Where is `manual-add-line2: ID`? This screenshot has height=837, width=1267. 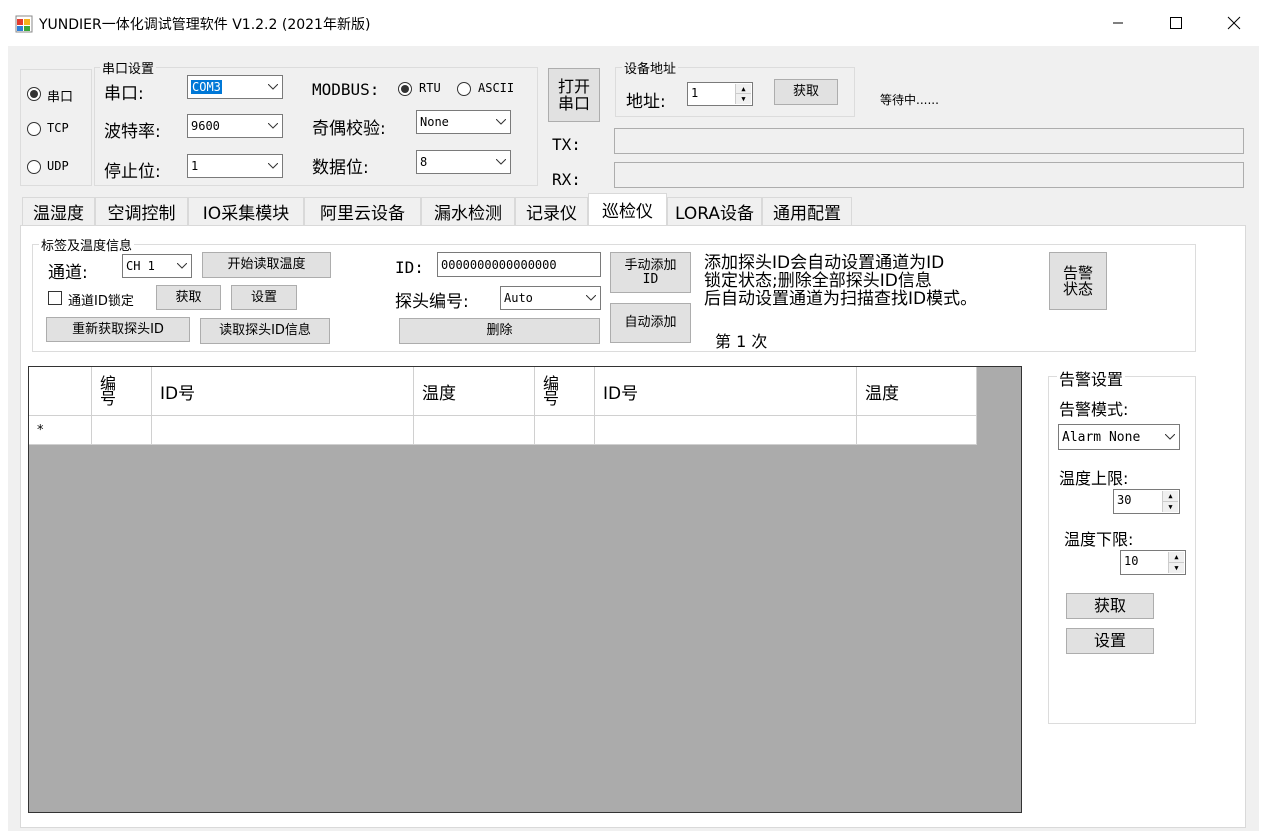
manual-add-line2: ID is located at coordinates (650, 279).